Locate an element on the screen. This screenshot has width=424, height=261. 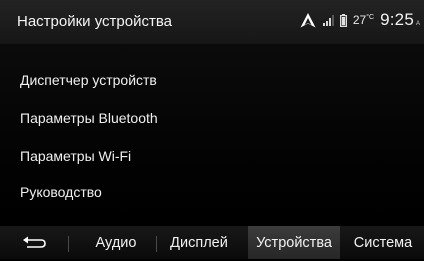
android-auto-icon is located at coordinates (308, 19).